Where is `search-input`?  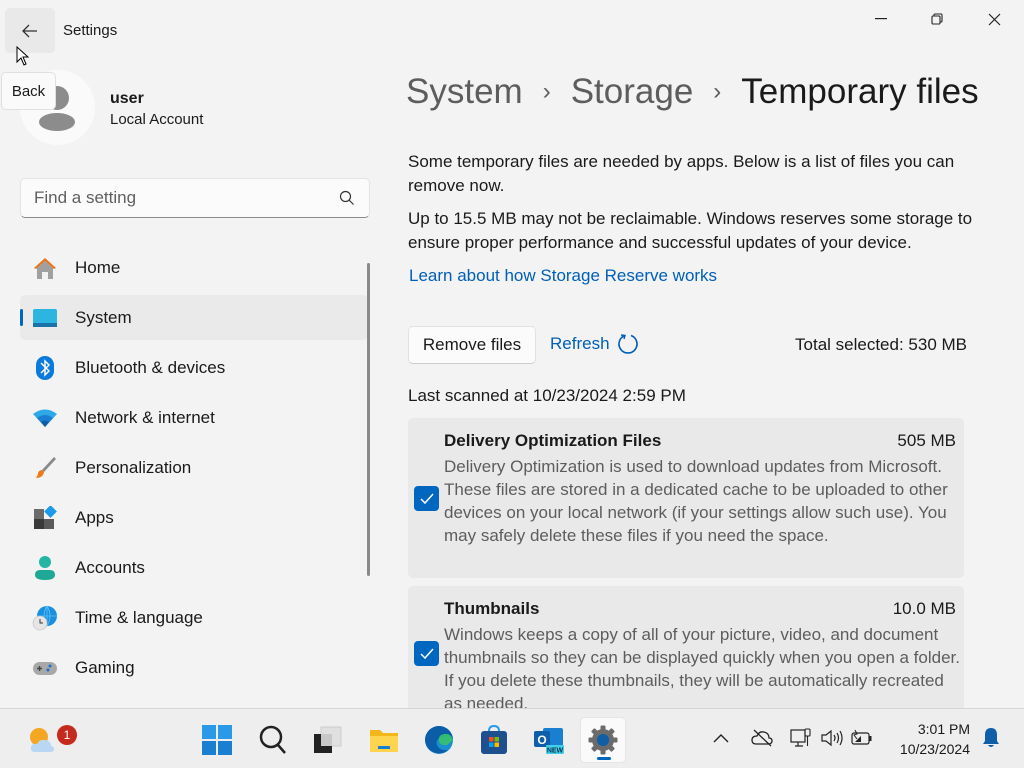
search-input is located at coordinates (179, 198).